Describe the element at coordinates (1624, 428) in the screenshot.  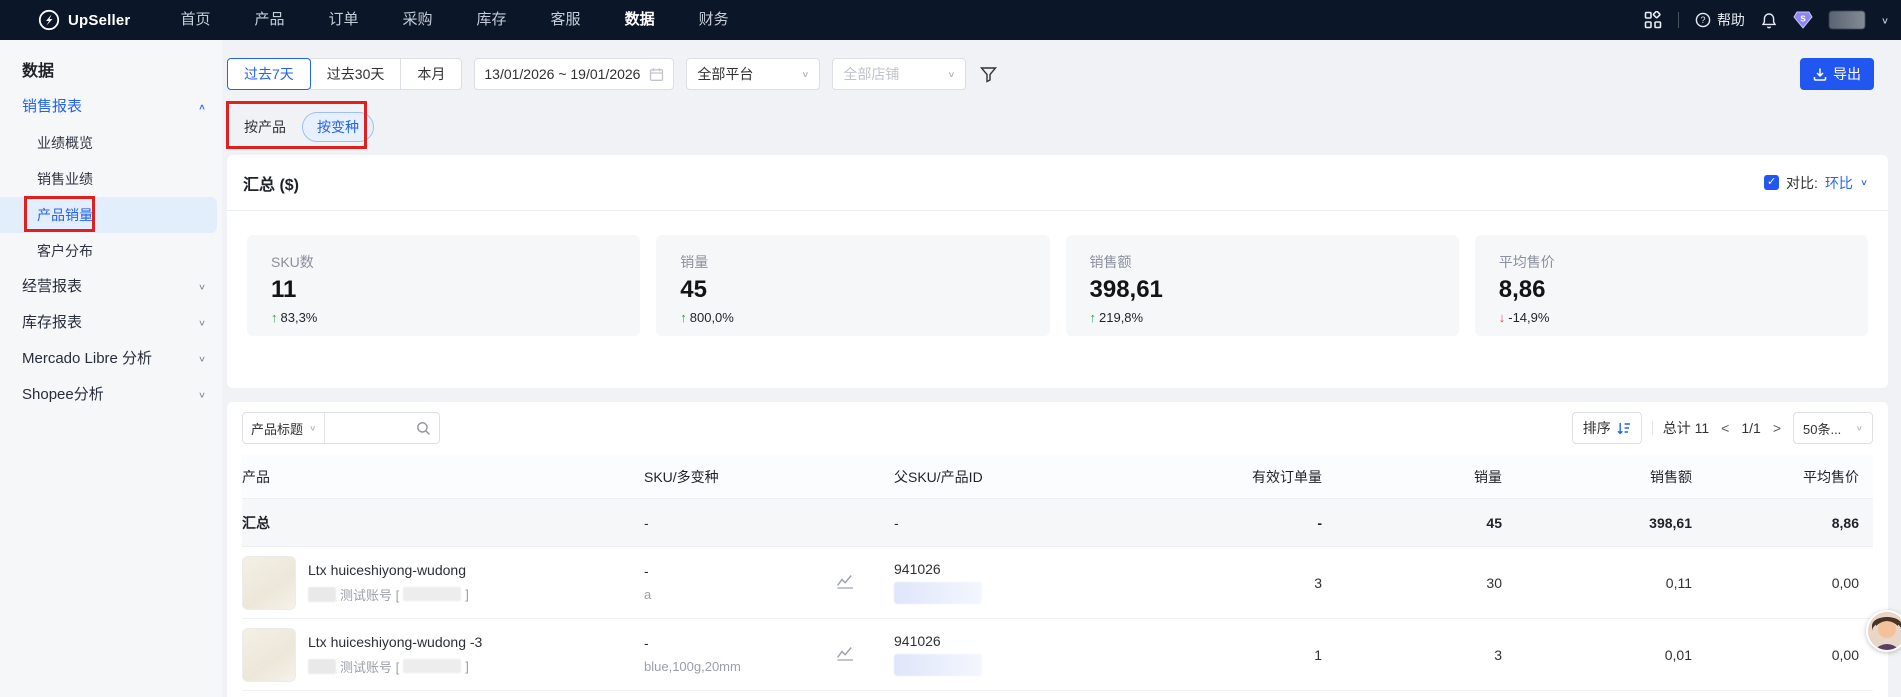
I see `sort-list-icon` at that location.